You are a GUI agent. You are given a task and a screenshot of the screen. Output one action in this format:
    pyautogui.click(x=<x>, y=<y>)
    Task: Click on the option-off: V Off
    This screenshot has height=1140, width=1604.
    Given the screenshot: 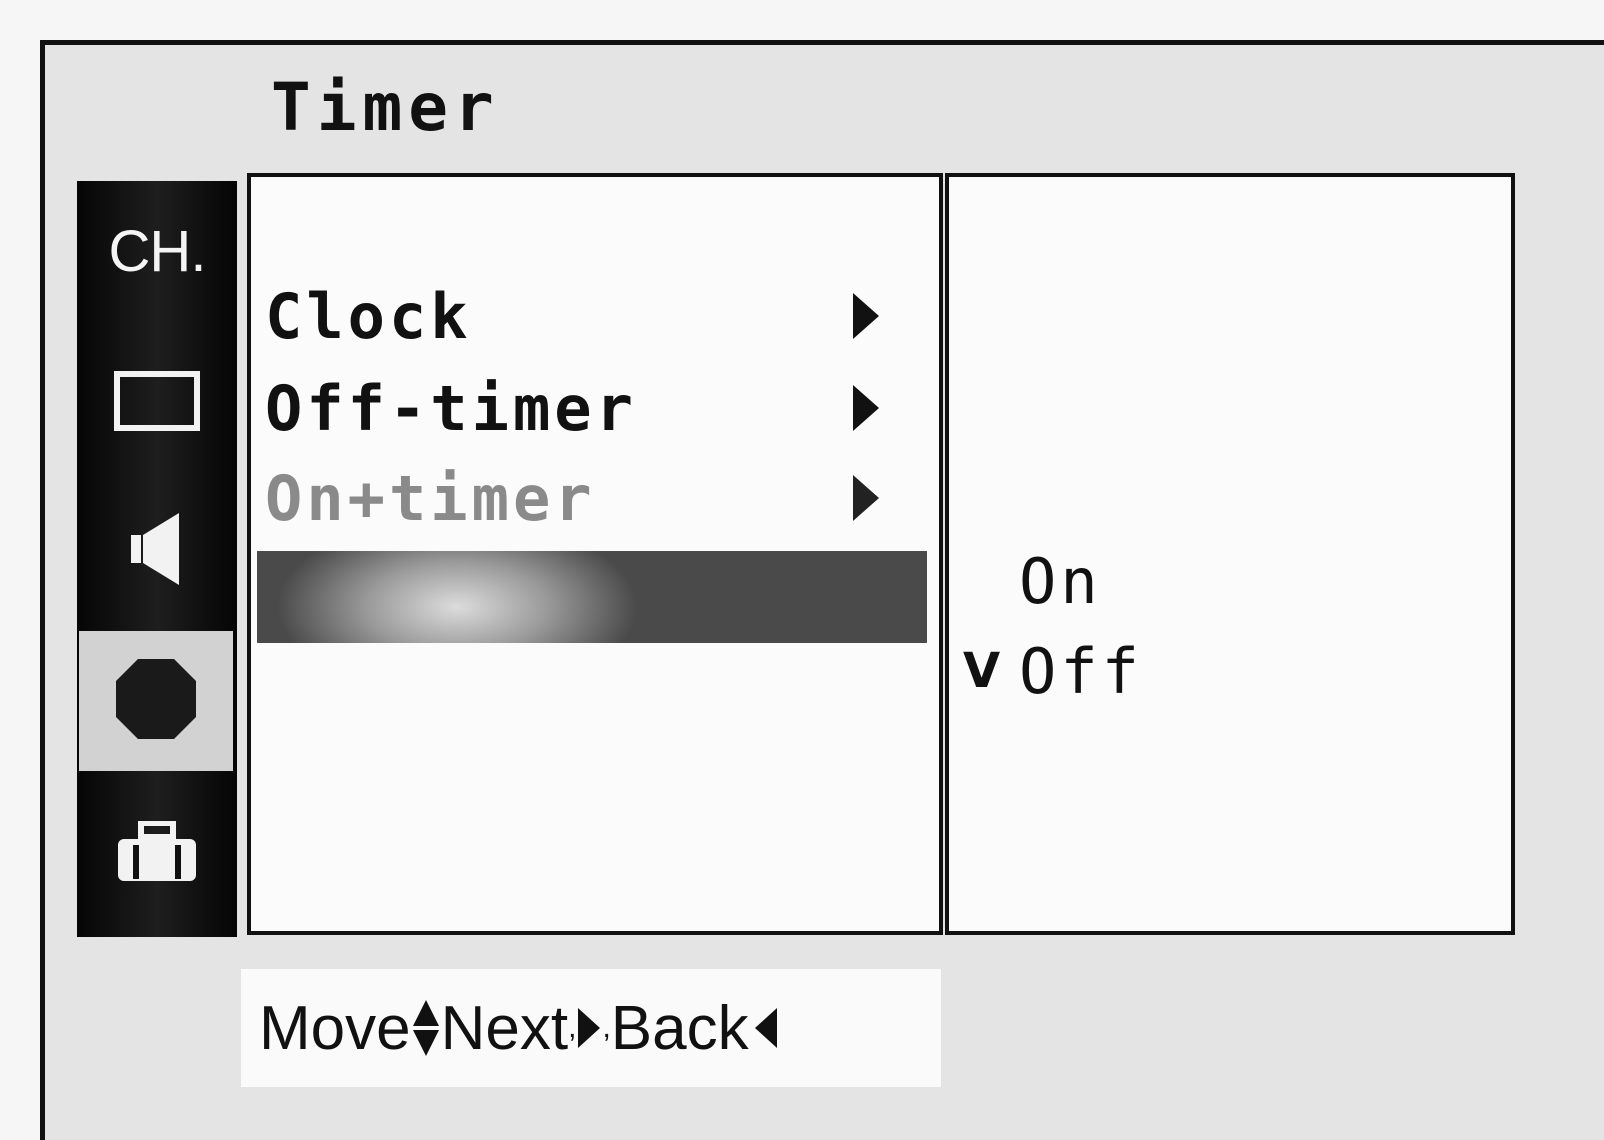 What is the action you would take?
    pyautogui.click(x=1053, y=671)
    